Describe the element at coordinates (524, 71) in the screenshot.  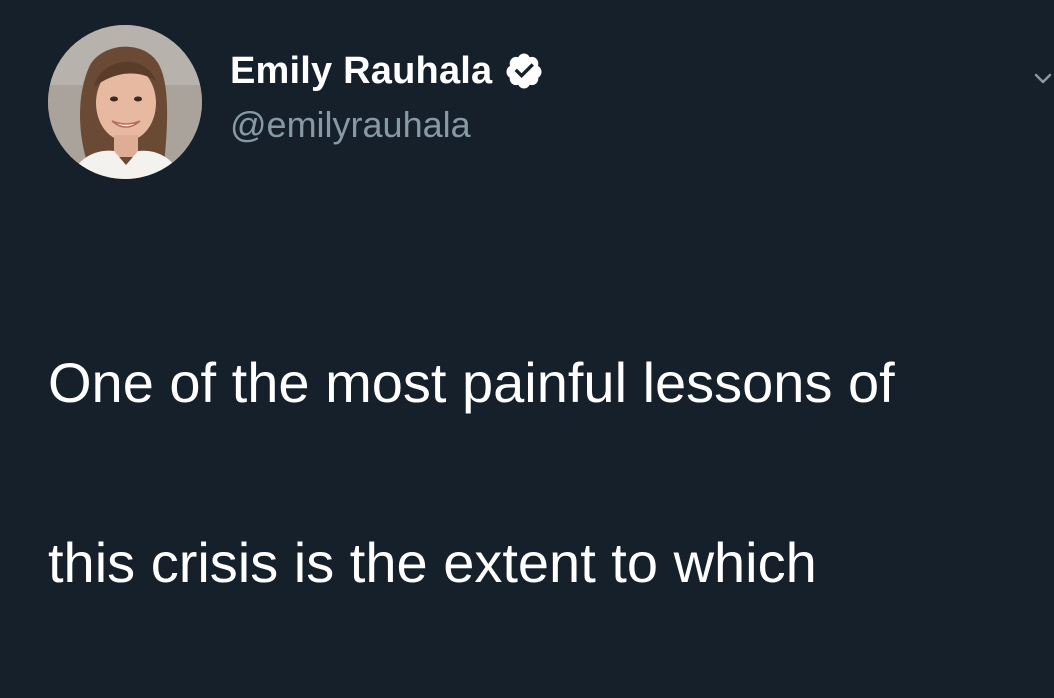
I see `verified-badge-icon` at that location.